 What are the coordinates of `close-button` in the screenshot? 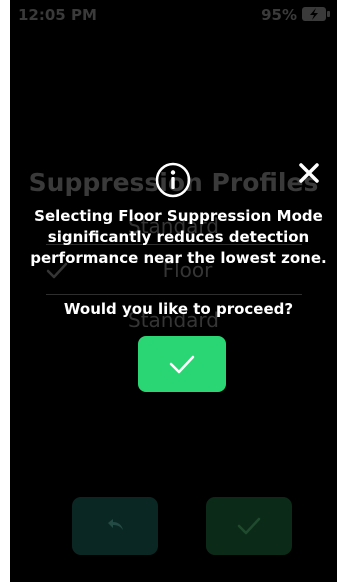 It's located at (309, 173).